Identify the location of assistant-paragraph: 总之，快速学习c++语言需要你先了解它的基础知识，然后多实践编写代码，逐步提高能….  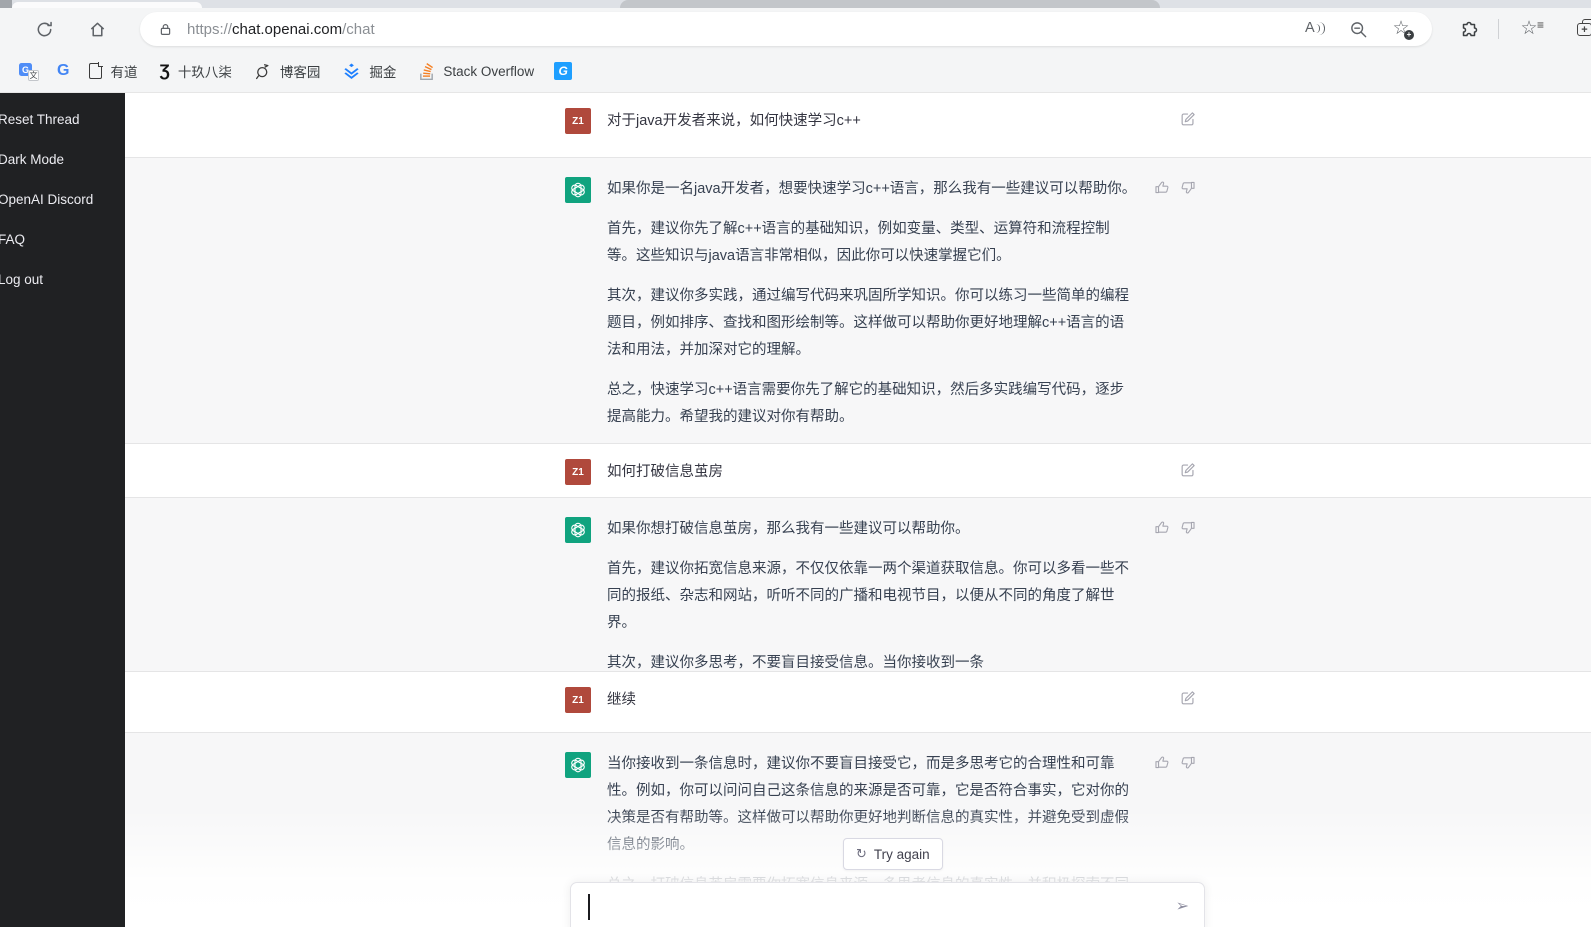
(866, 403).